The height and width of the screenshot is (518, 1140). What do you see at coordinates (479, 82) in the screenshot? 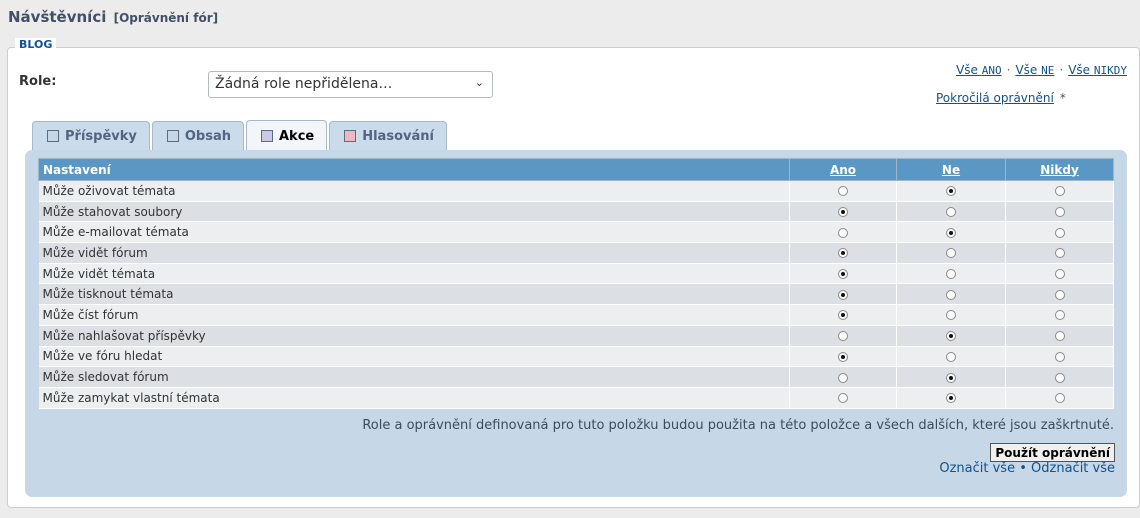
I see `chevron-down-icon: ⌄` at bounding box center [479, 82].